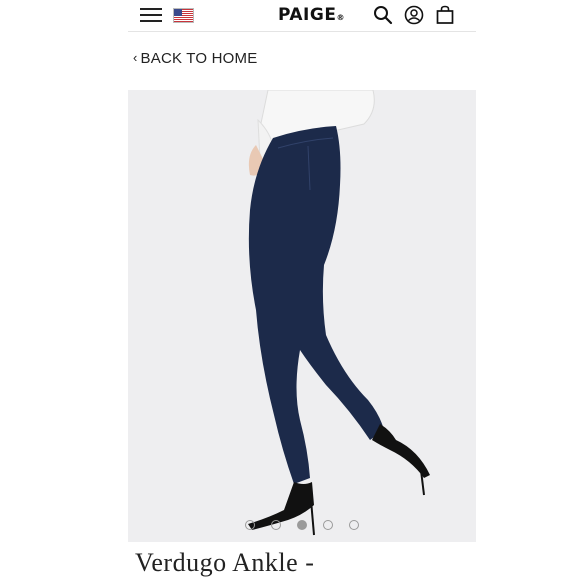  Describe the element at coordinates (225, 562) in the screenshot. I see `product-title: Verdugo Ankle -` at that location.